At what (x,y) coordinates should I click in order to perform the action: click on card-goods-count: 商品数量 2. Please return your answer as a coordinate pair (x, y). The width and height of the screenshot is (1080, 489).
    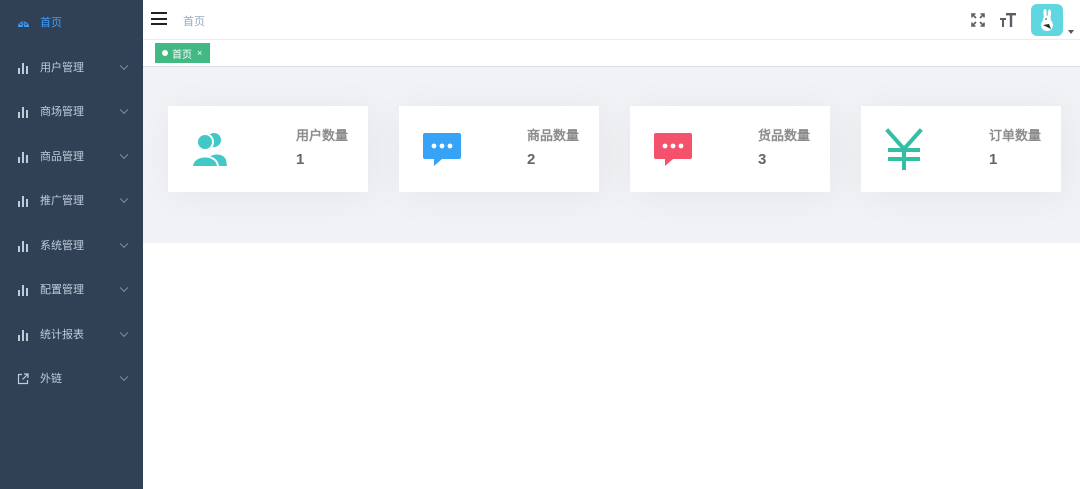
    Looking at the image, I should click on (499, 149).